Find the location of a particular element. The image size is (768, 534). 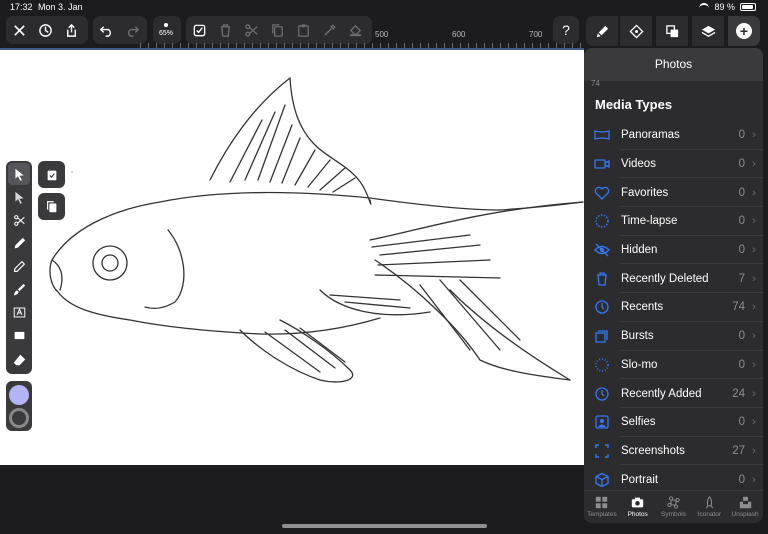

media-row-timelapse: Time-lapse 0 › is located at coordinates (673, 221).